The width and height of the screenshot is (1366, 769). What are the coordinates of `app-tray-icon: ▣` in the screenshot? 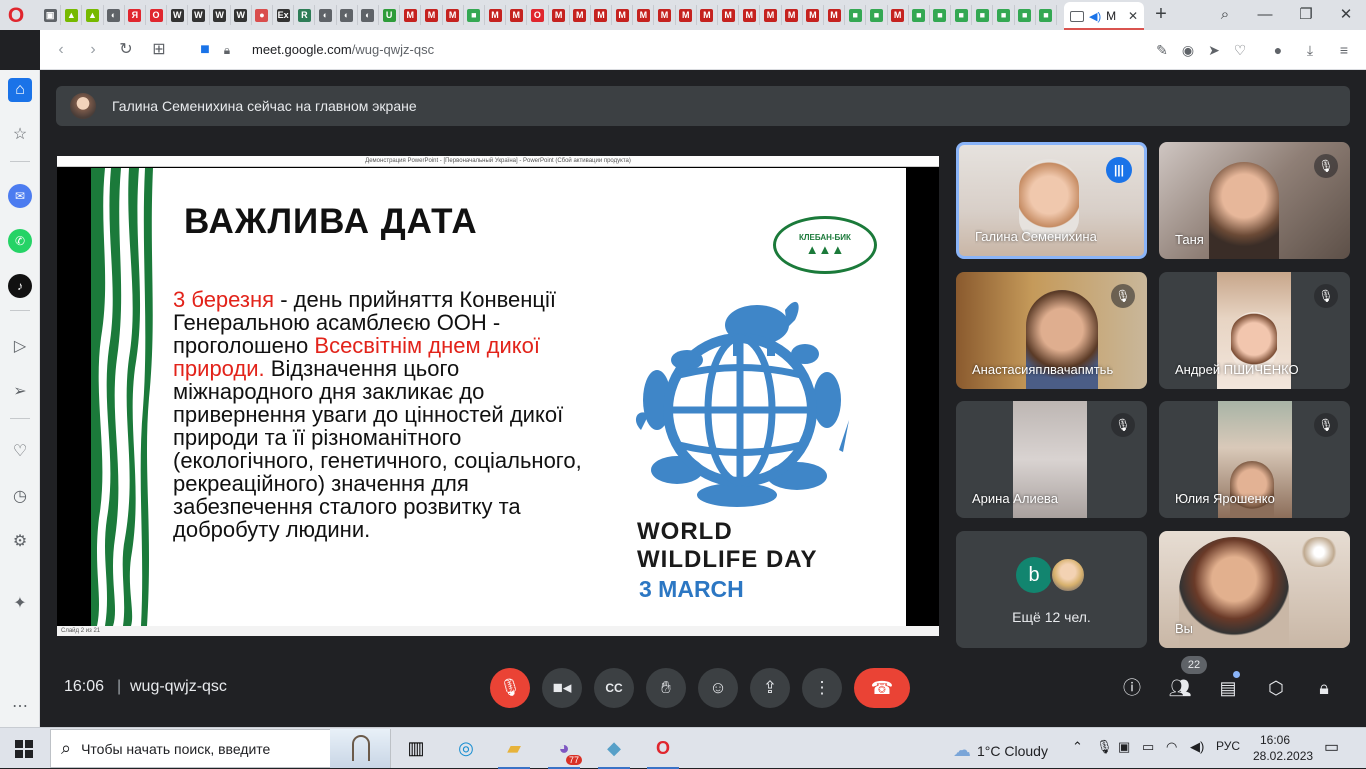 It's located at (1124, 747).